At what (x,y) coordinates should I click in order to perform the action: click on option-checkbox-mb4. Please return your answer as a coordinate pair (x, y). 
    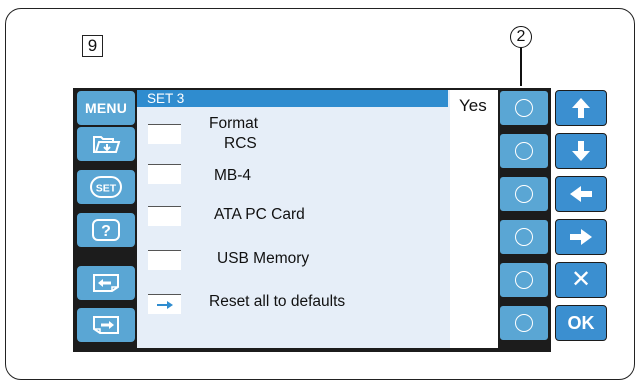
    Looking at the image, I should click on (164, 174).